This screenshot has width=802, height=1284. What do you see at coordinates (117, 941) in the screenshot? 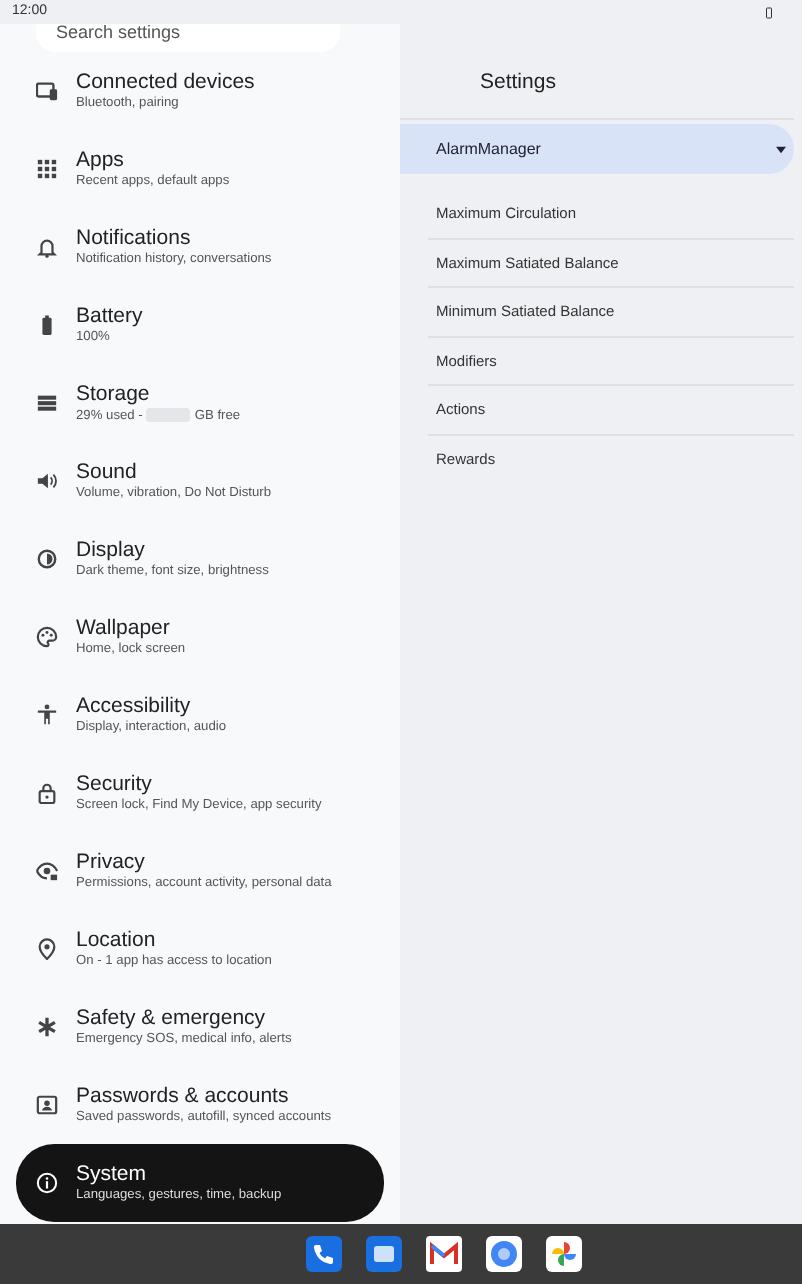
I see `item-title: Location` at bounding box center [117, 941].